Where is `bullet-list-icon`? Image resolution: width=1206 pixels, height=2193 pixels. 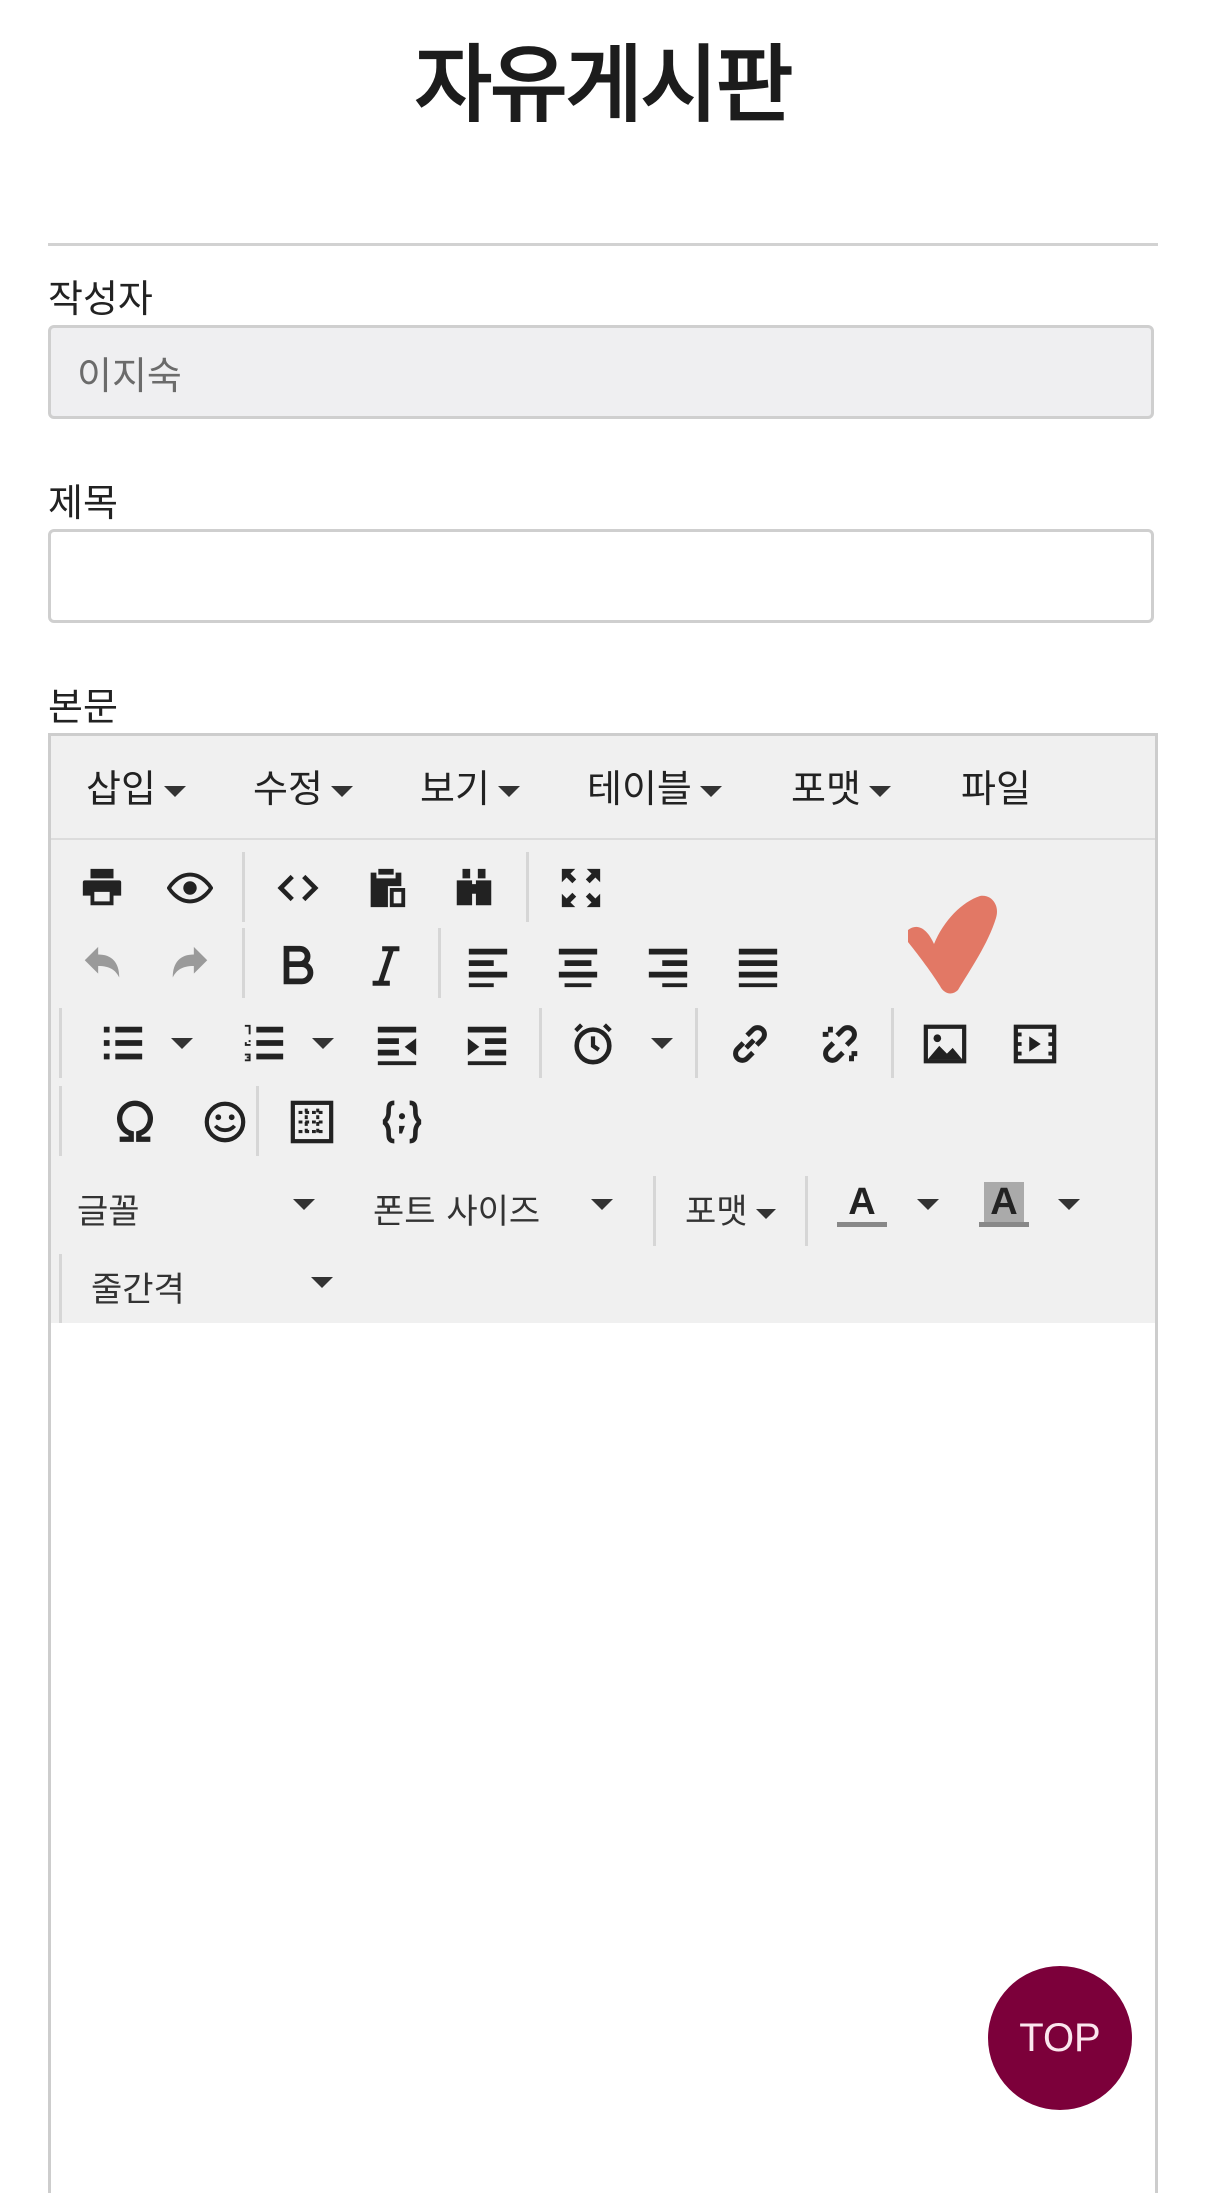 bullet-list-icon is located at coordinates (123, 1044).